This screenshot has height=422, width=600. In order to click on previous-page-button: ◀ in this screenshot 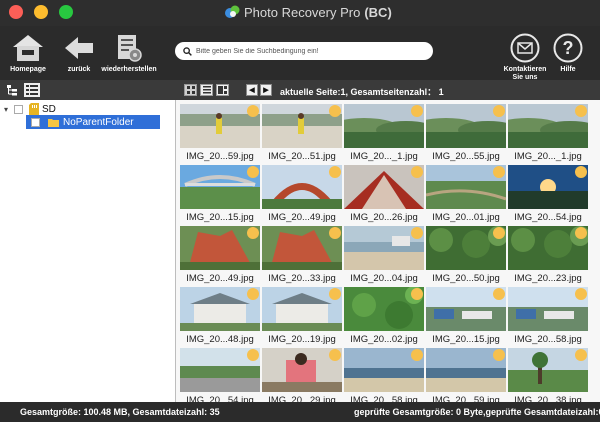, I will do `click(252, 90)`.